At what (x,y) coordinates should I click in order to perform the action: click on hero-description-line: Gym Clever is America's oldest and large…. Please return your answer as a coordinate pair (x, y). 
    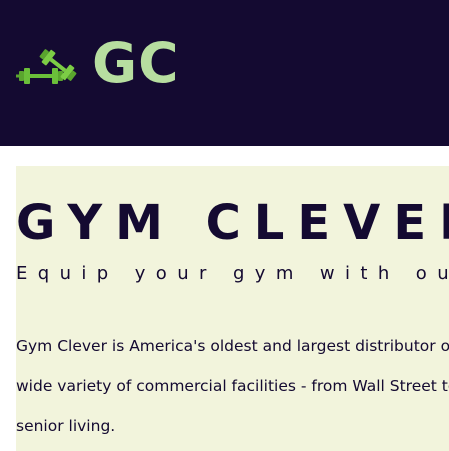
    Looking at the image, I should click on (232, 346).